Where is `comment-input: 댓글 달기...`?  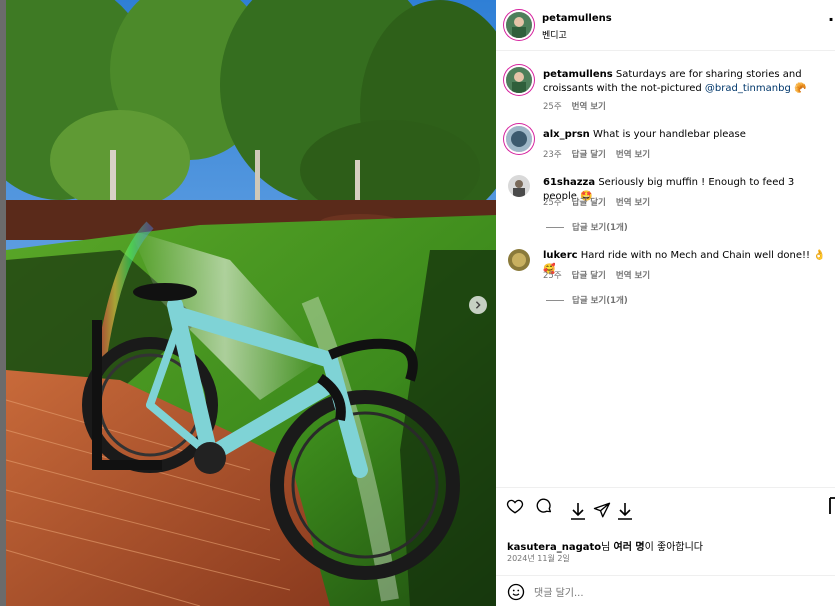 comment-input: 댓글 달기... is located at coordinates (559, 591).